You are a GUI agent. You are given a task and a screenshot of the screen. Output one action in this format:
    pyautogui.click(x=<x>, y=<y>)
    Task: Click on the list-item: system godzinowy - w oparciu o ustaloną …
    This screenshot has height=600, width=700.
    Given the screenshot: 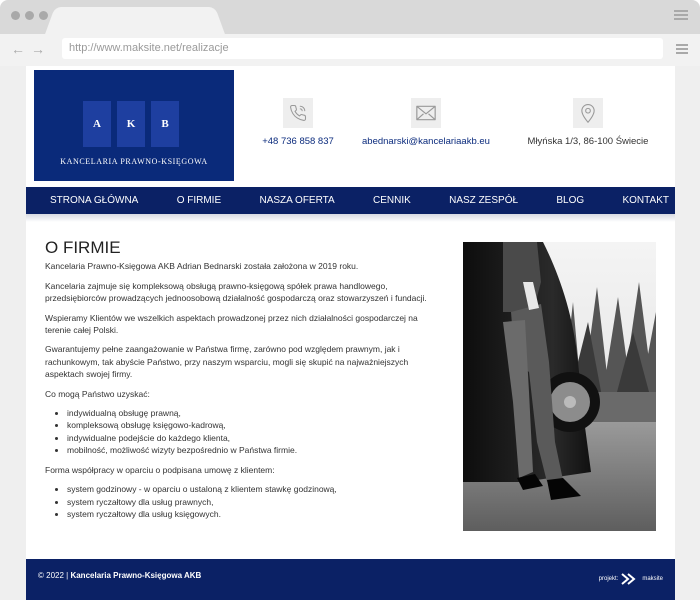 What is the action you would take?
    pyautogui.click(x=252, y=489)
    